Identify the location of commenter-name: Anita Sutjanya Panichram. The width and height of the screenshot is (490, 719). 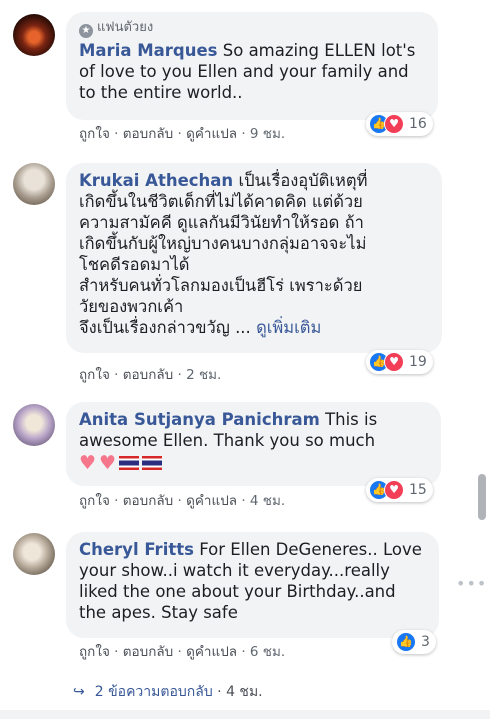
(199, 419).